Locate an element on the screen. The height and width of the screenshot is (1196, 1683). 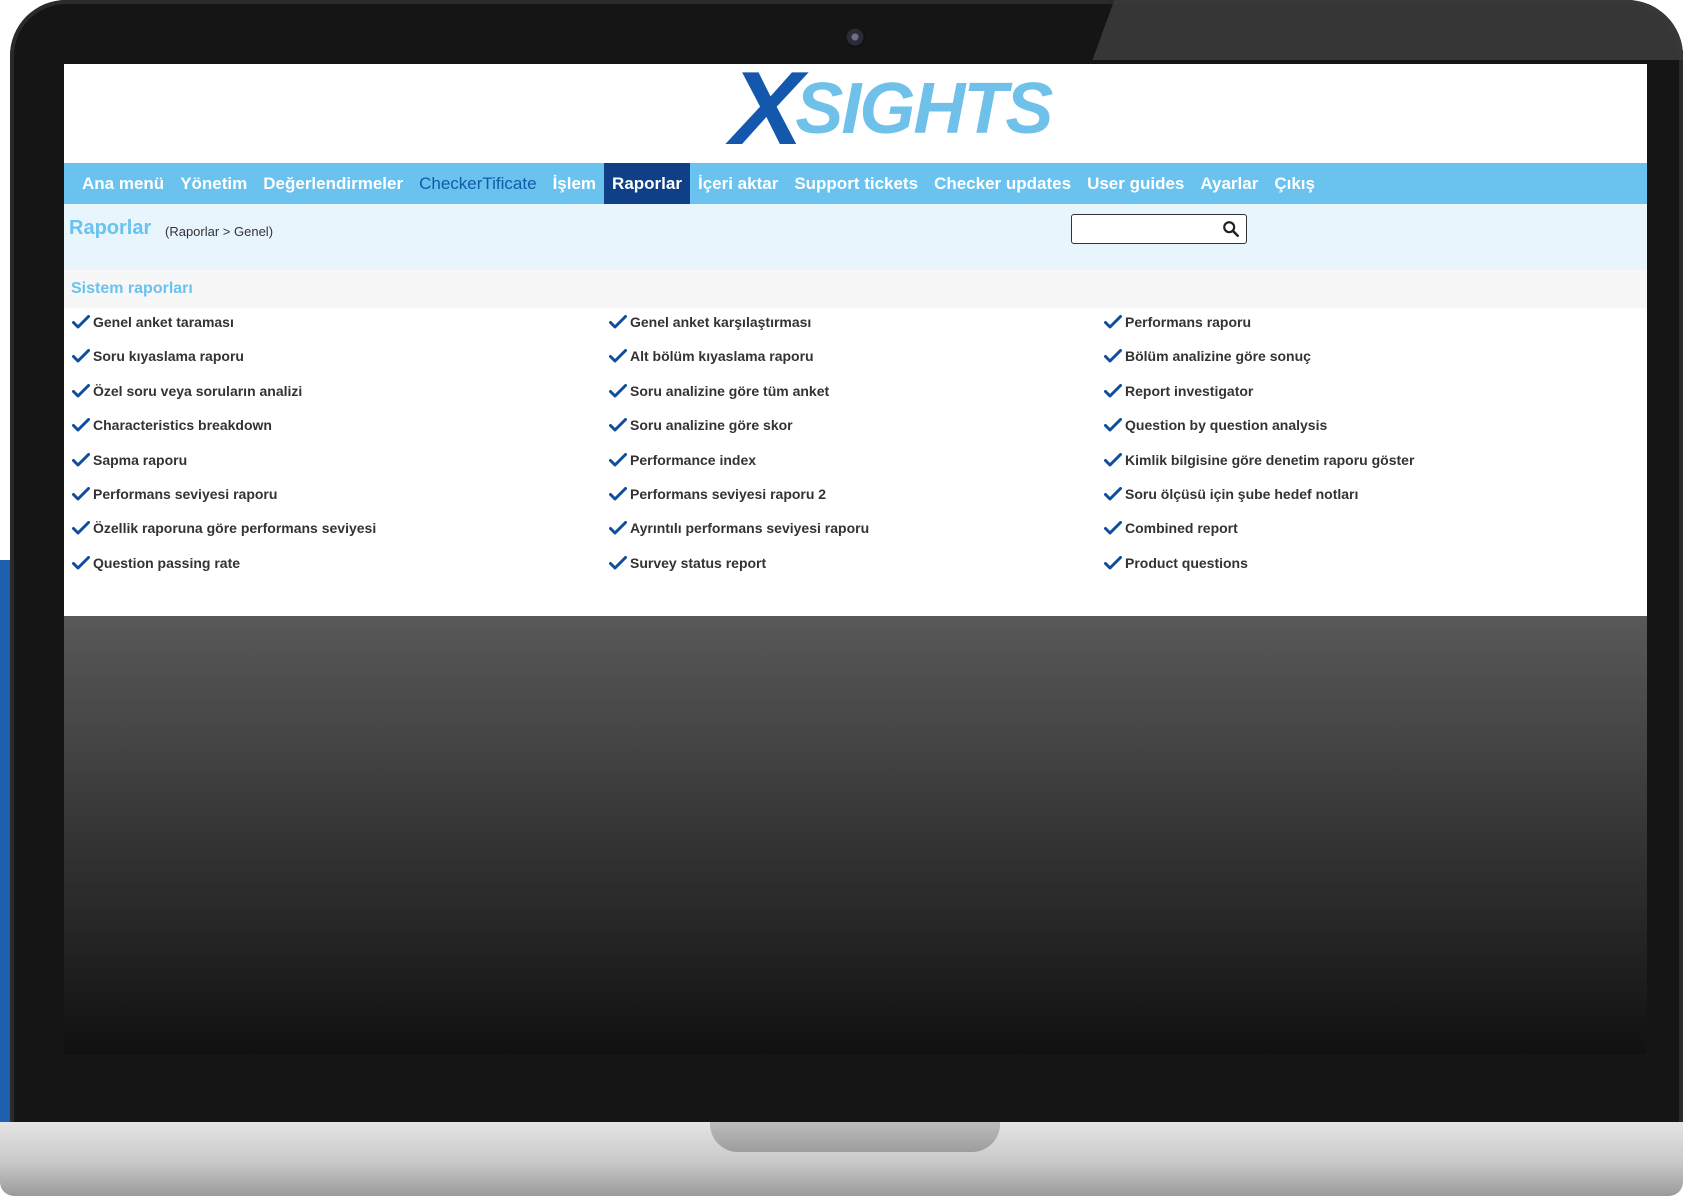
report-label: Performance index is located at coordinates (693, 459).